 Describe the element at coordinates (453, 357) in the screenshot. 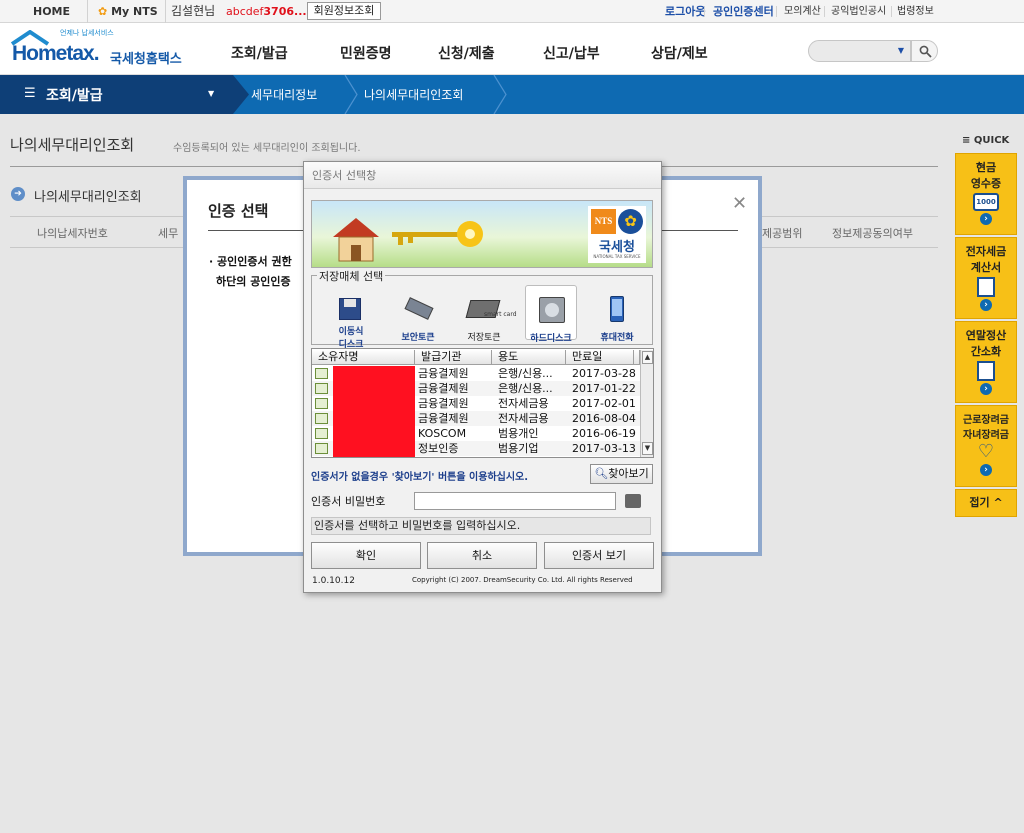

I see `col-issuer: 발급기관` at that location.